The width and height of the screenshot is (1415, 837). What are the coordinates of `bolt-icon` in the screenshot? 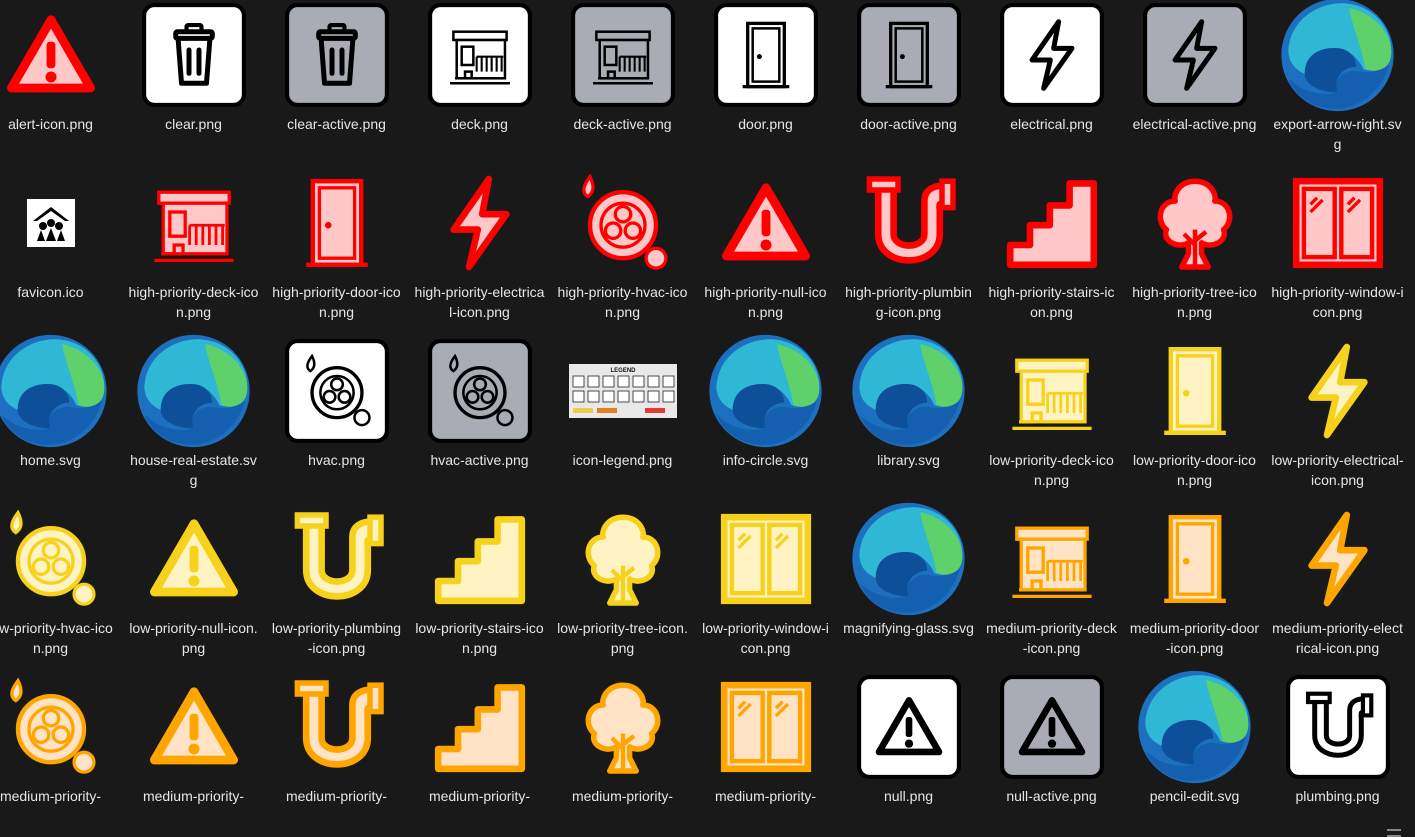 It's located at (1051, 55).